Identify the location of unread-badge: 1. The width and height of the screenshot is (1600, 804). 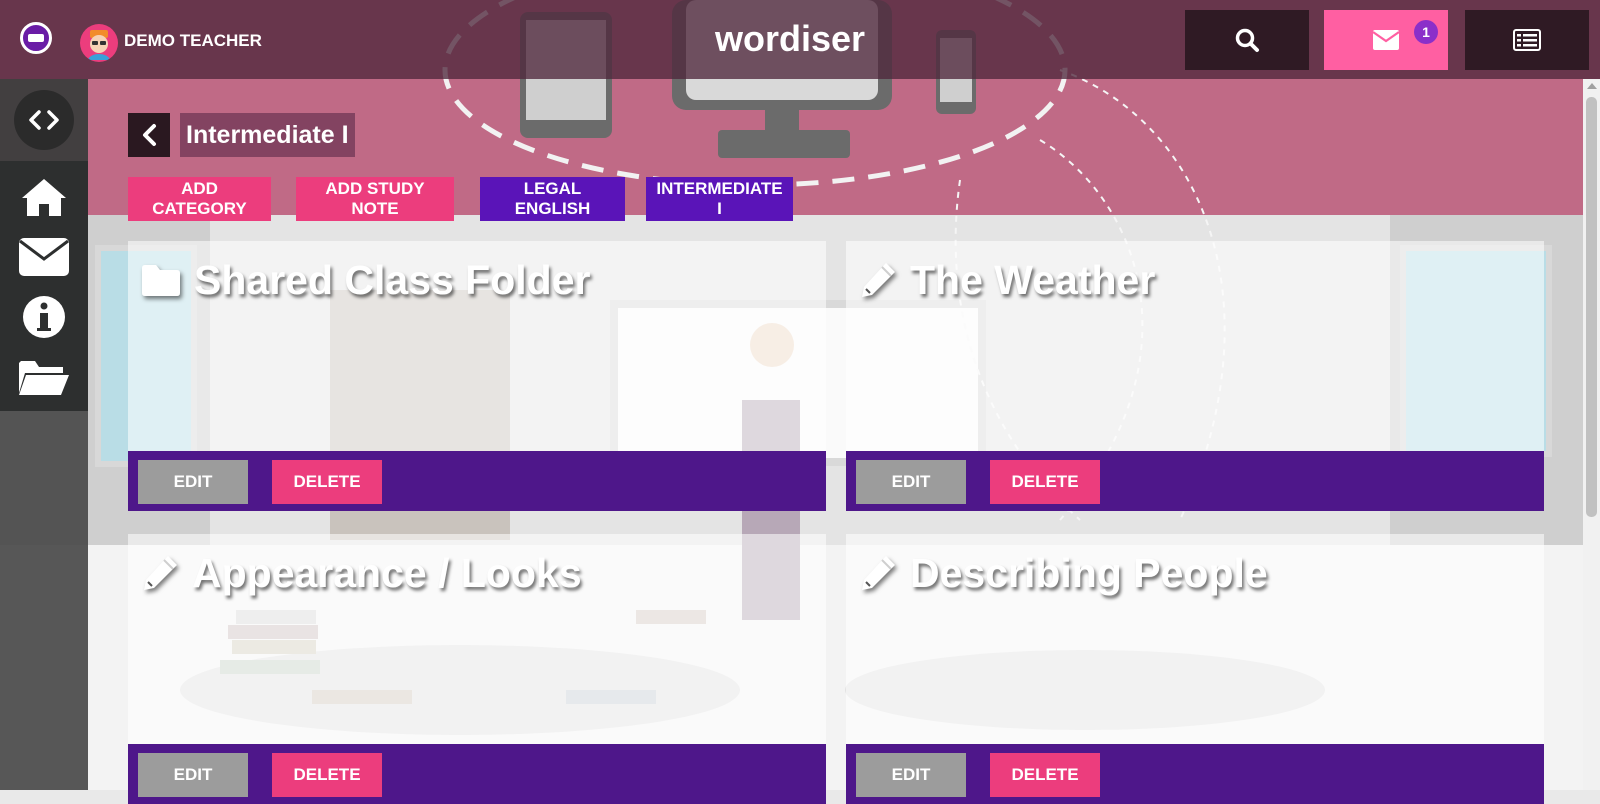
(1426, 32).